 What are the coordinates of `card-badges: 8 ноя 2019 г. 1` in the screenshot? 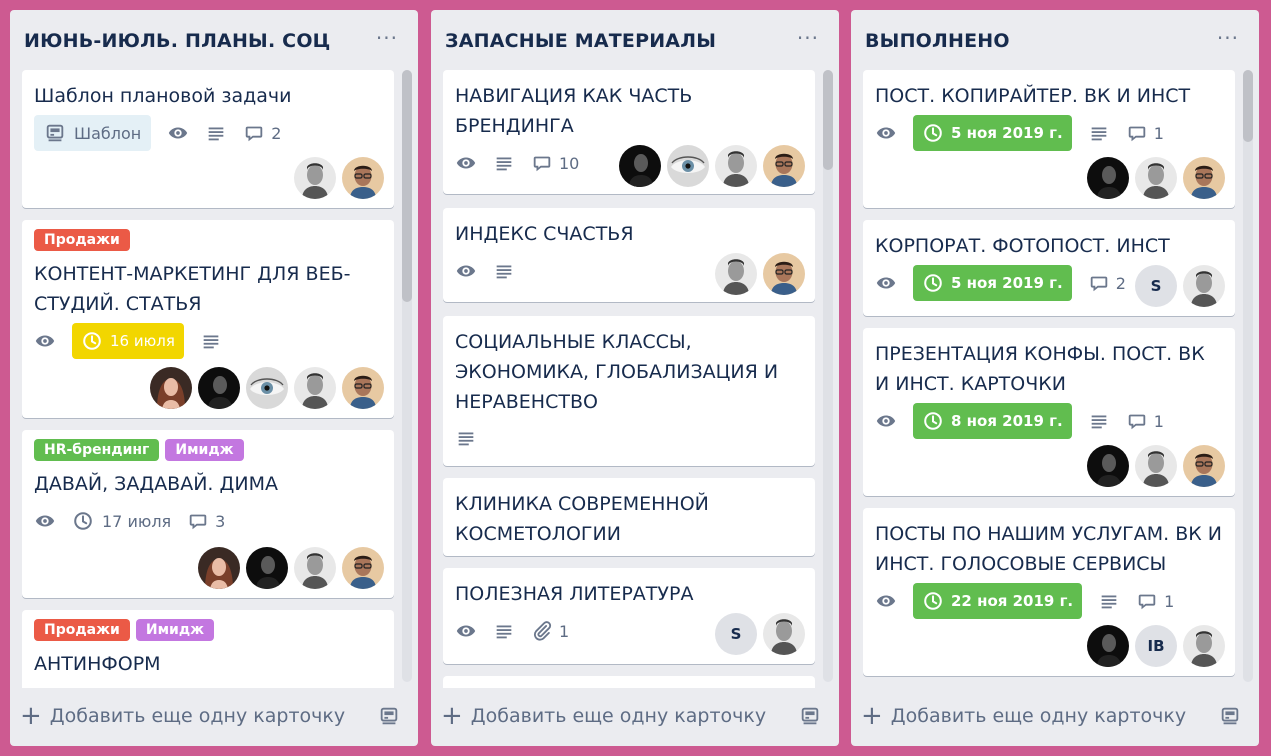 It's located at (1027, 421).